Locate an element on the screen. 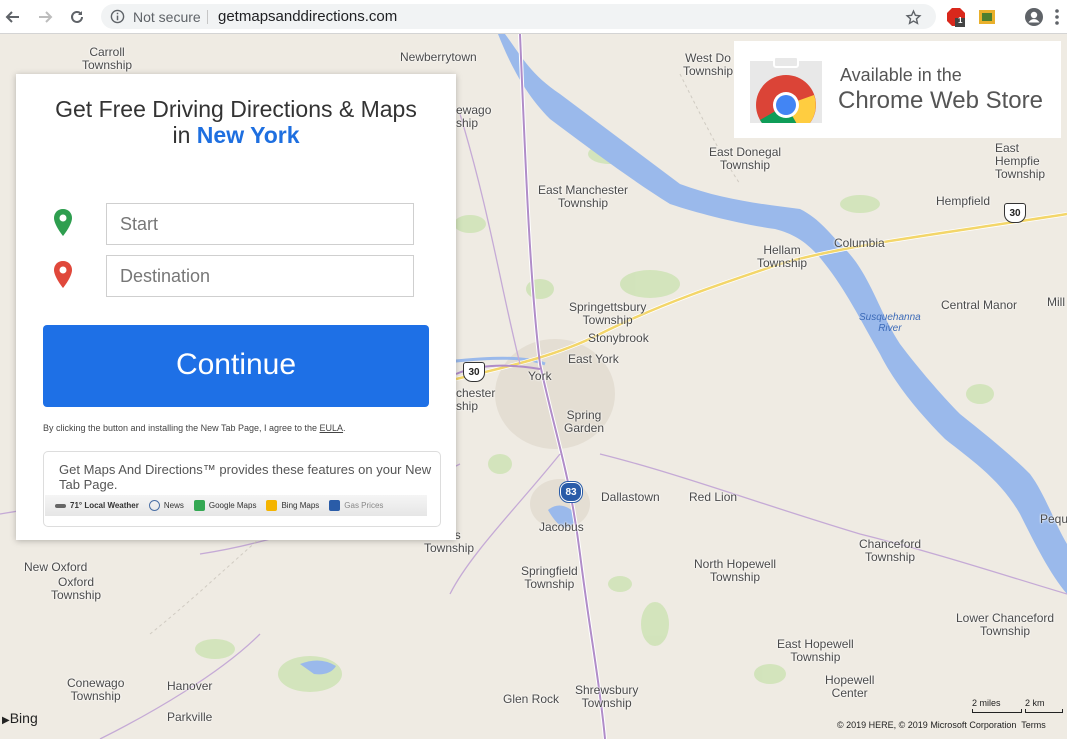 Image resolution: width=1067 pixels, height=739 pixels. browser-toolbar: Not secure getmapsanddirections.com 1 is located at coordinates (533, 17).